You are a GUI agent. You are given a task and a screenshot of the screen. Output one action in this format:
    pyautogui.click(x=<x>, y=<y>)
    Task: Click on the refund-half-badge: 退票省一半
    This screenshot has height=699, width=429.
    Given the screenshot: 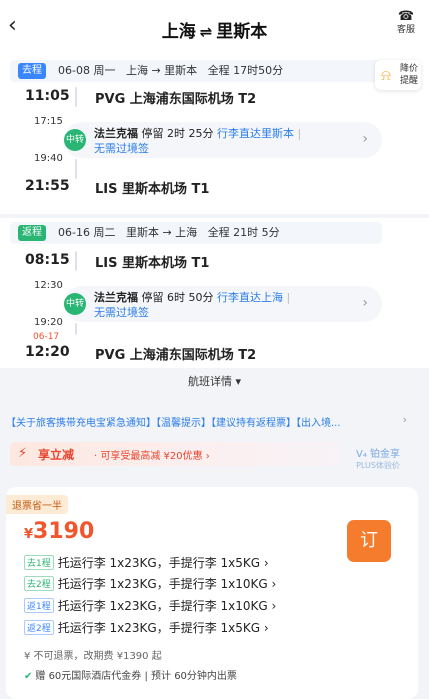 What is the action you would take?
    pyautogui.click(x=37, y=504)
    